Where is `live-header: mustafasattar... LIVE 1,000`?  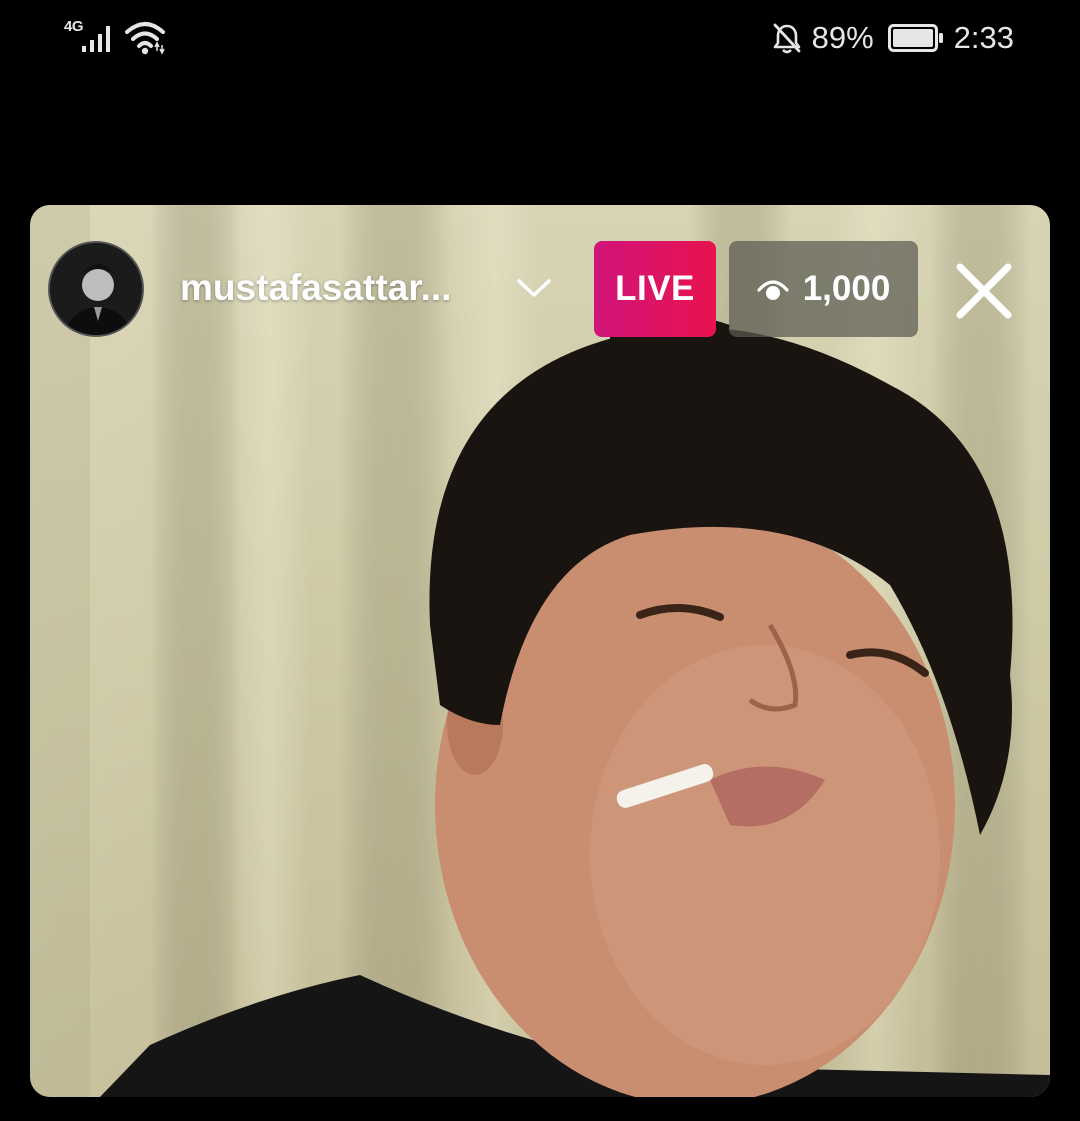 live-header: mustafasattar... LIVE 1,000 is located at coordinates (540, 275).